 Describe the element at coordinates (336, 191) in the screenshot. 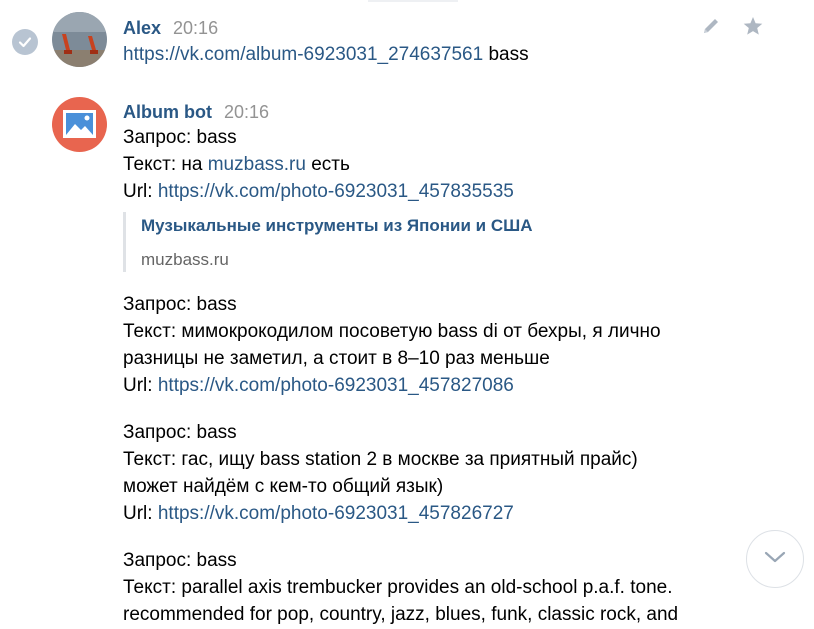

I see `entry-url-link: https://vk.com/photo-6923031_457835535` at that location.